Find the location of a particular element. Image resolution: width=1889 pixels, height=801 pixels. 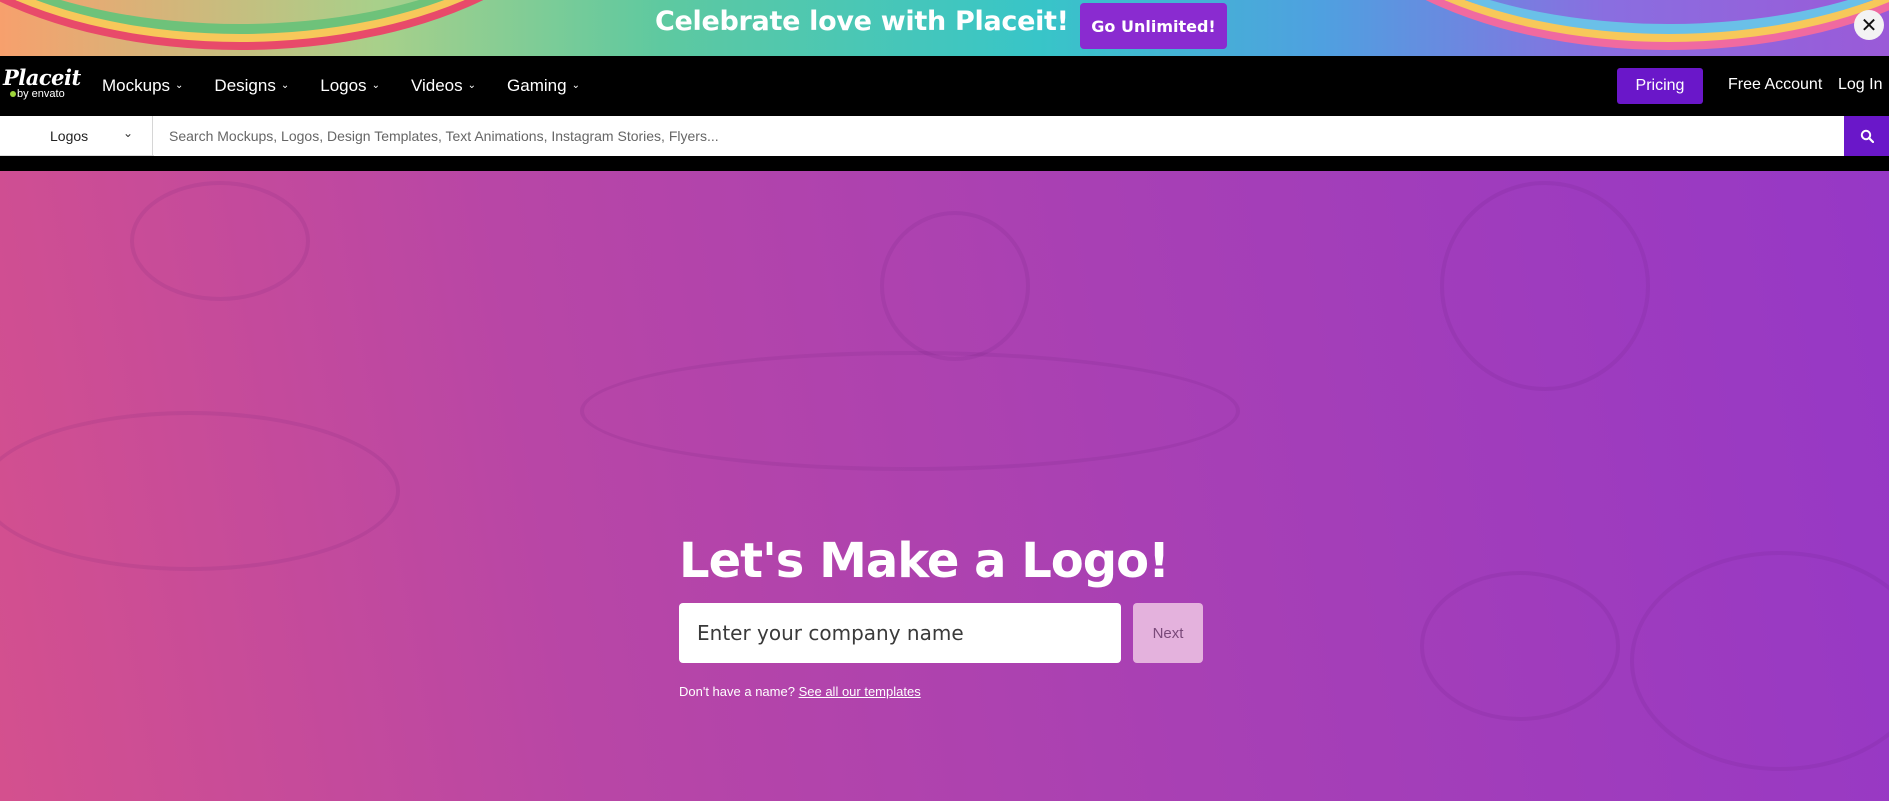

search-bar: Logos ⌄ is located at coordinates (944, 136).